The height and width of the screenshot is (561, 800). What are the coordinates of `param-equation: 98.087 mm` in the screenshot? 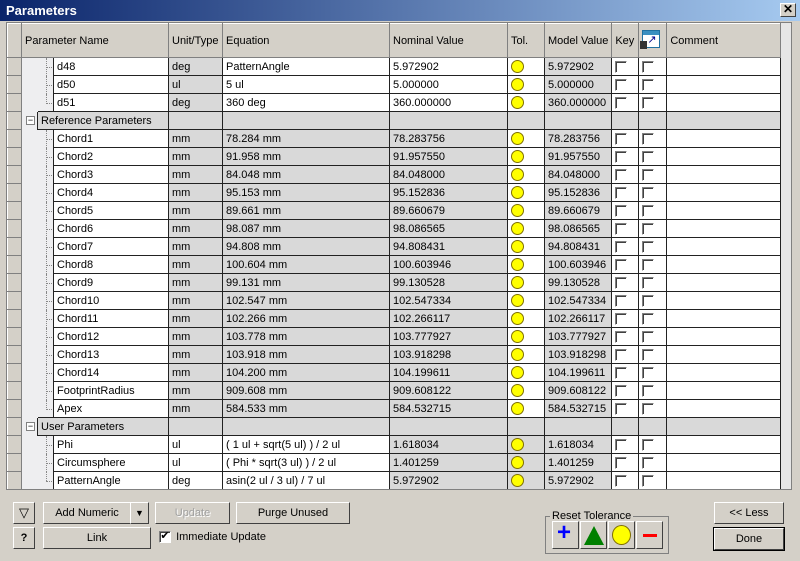 It's located at (306, 228).